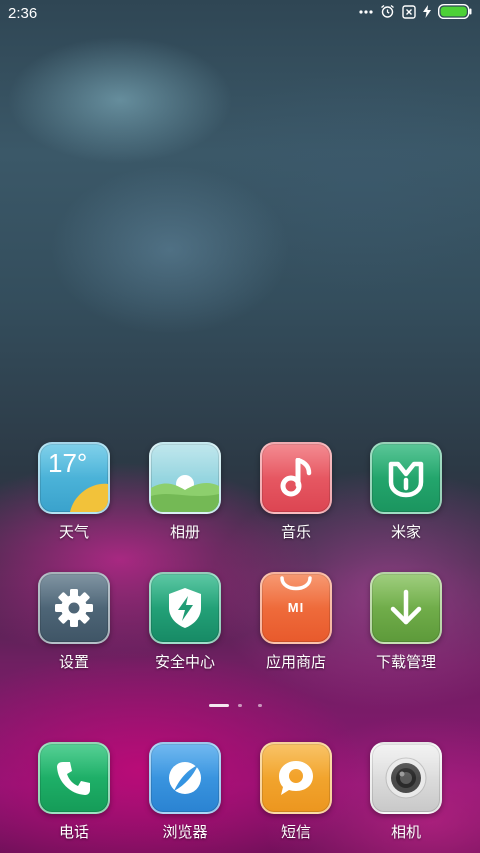 Image resolution: width=480 pixels, height=853 pixels. I want to click on app-mijia: 米家, so click(406, 492).